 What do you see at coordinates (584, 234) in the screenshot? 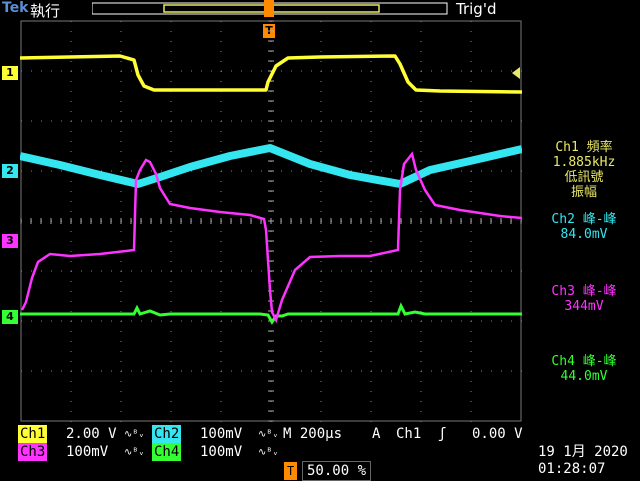
I see `measurement-value: 84.0mV` at bounding box center [584, 234].